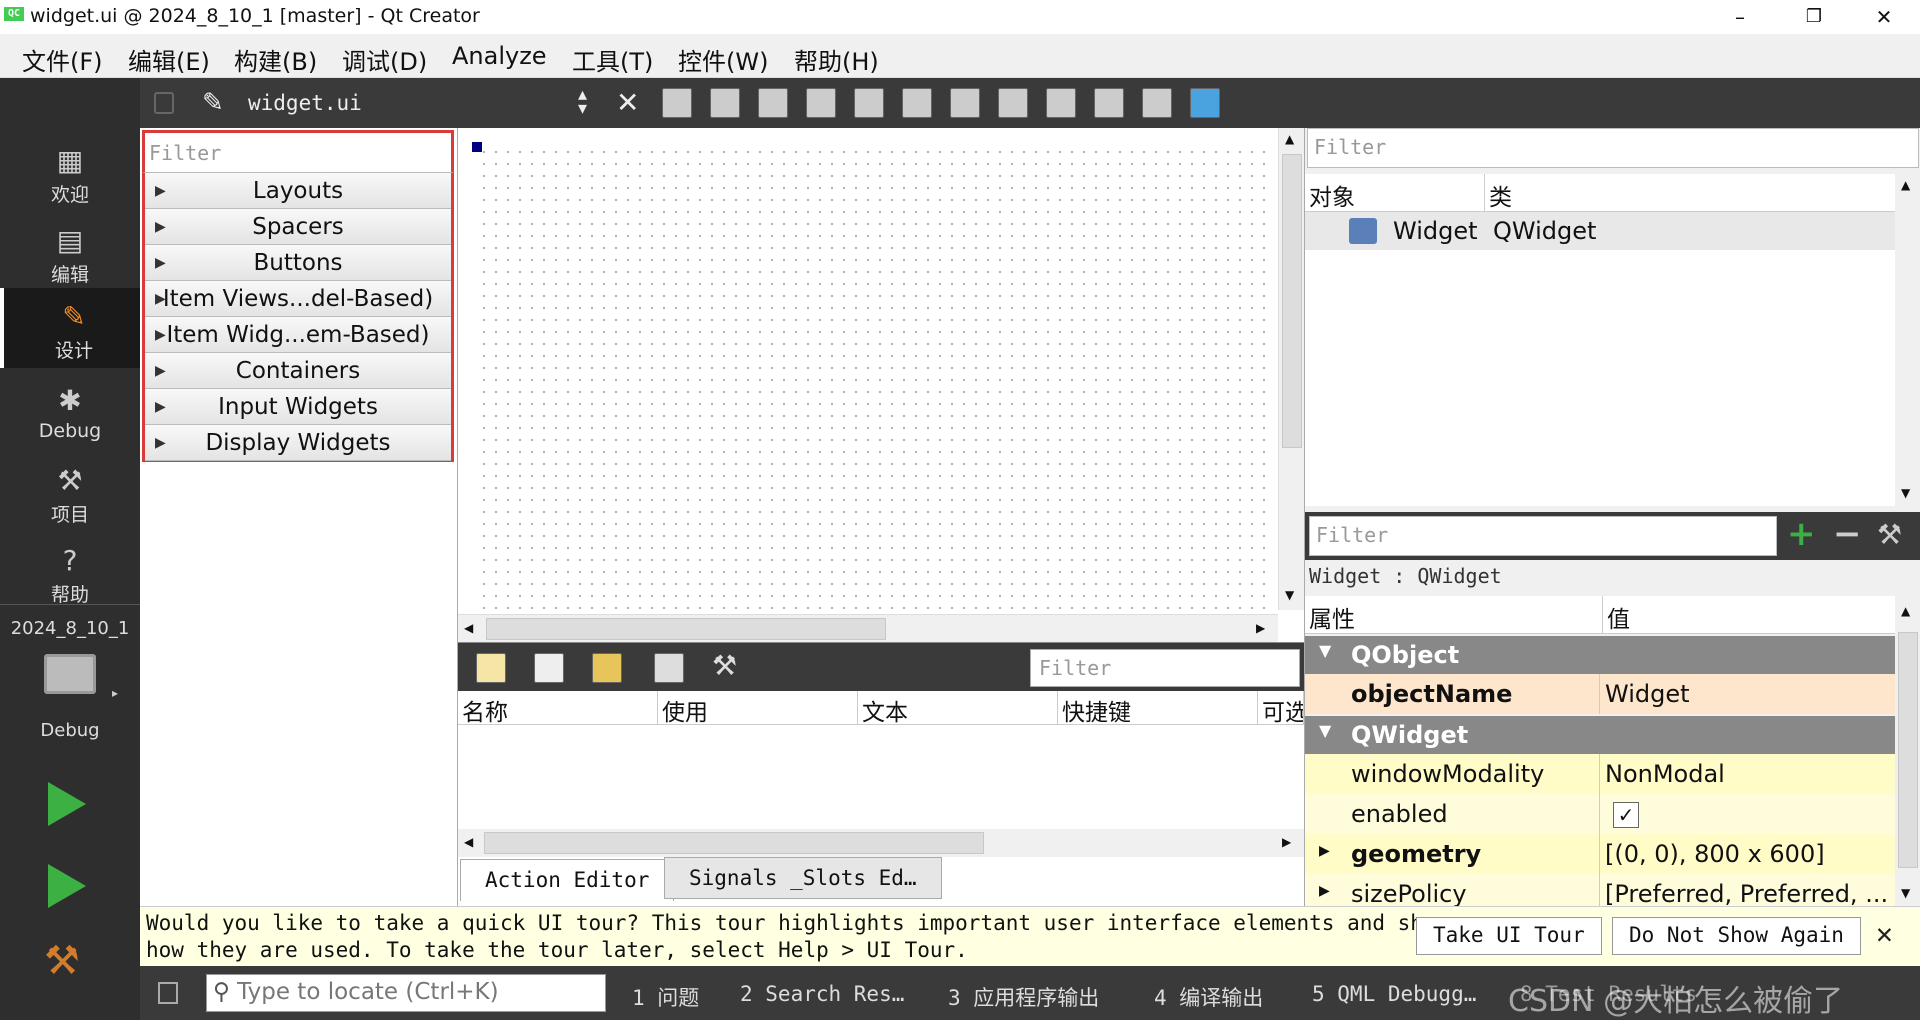  What do you see at coordinates (169, 59) in the screenshot?
I see `menu-edit: 编辑(E)` at bounding box center [169, 59].